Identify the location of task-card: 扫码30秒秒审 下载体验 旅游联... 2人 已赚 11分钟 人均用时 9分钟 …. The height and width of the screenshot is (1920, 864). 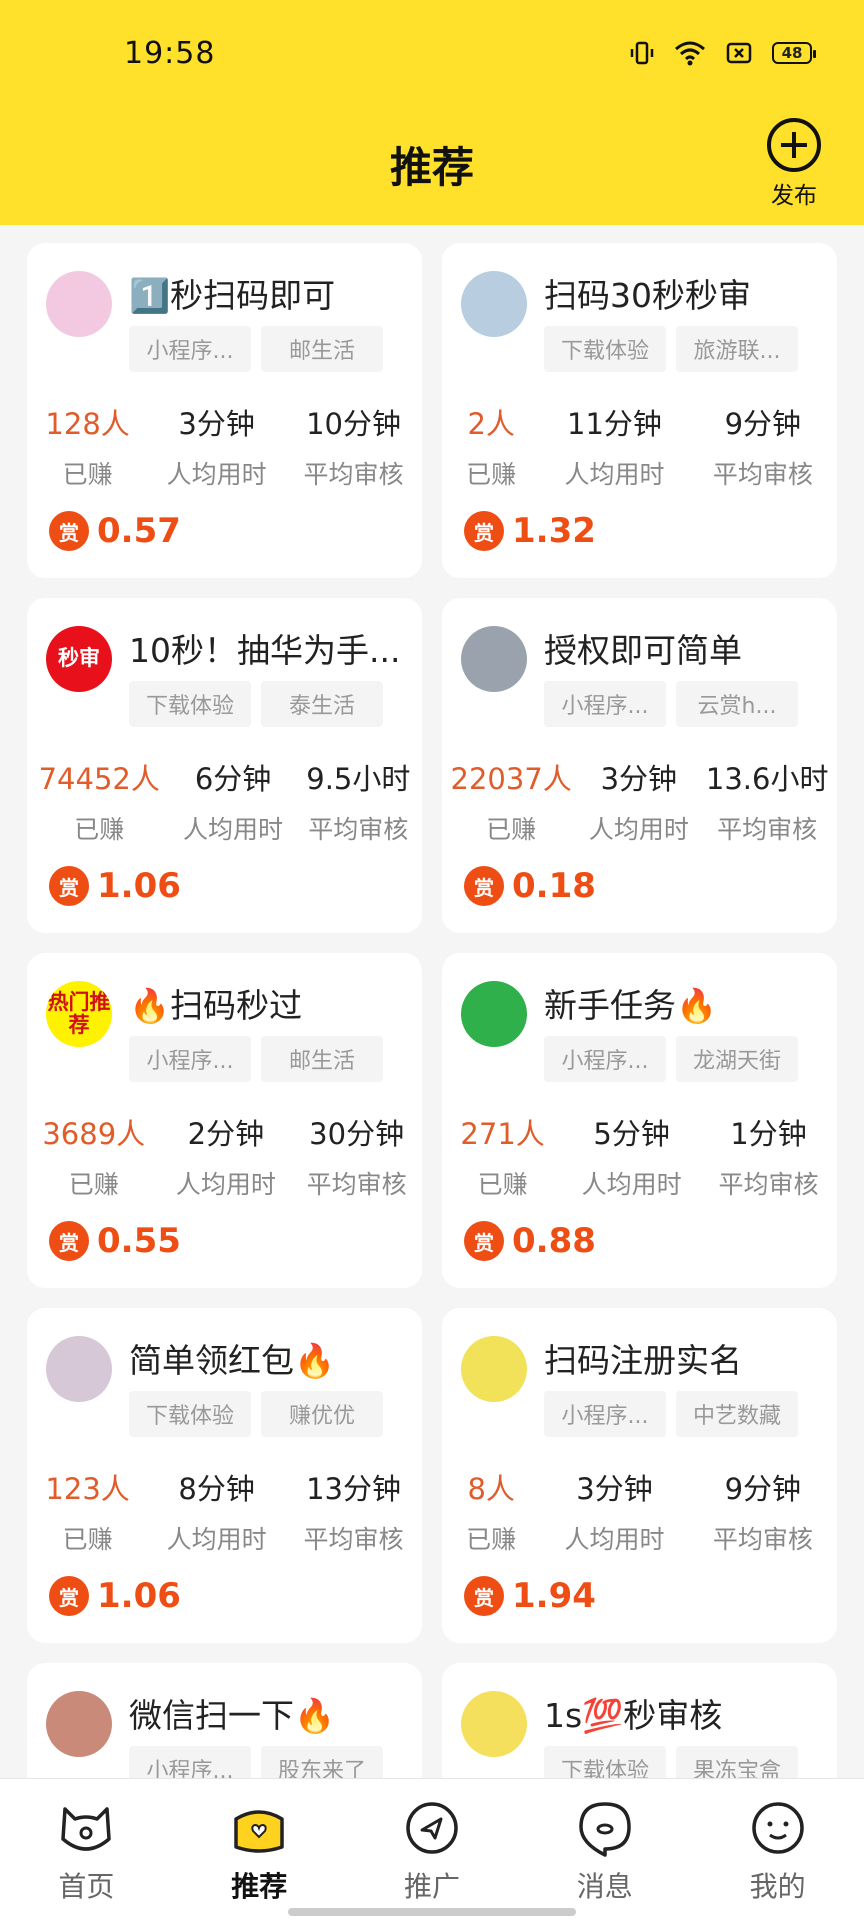
(639, 410).